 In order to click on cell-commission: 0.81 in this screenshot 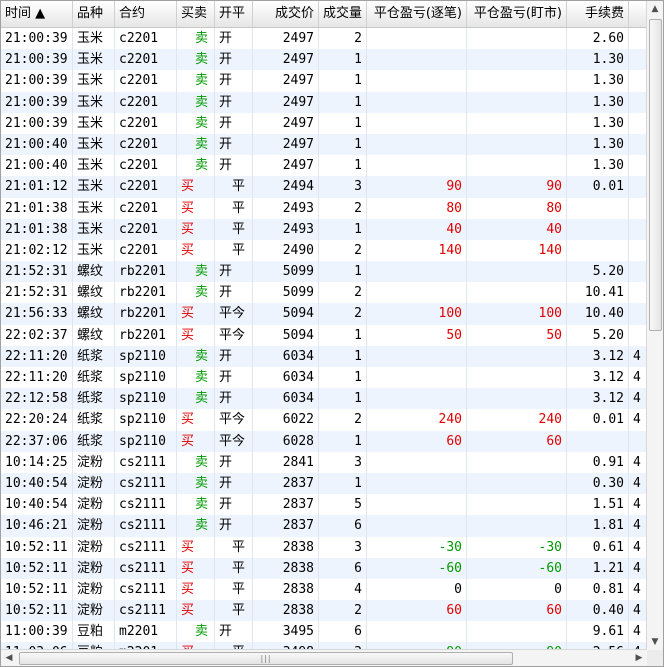, I will do `click(598, 589)`.